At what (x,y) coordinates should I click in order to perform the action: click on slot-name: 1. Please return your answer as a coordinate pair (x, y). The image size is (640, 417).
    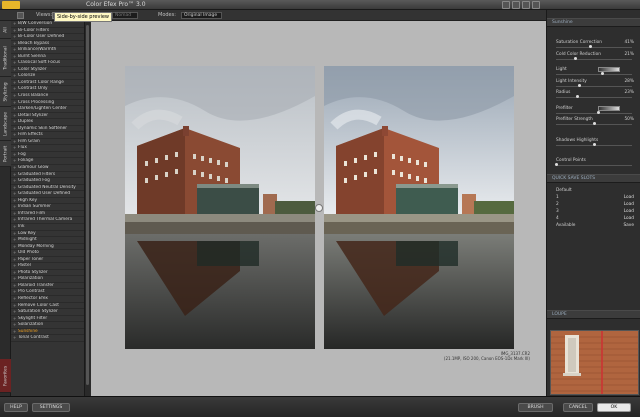
    Looking at the image, I should click on (557, 197).